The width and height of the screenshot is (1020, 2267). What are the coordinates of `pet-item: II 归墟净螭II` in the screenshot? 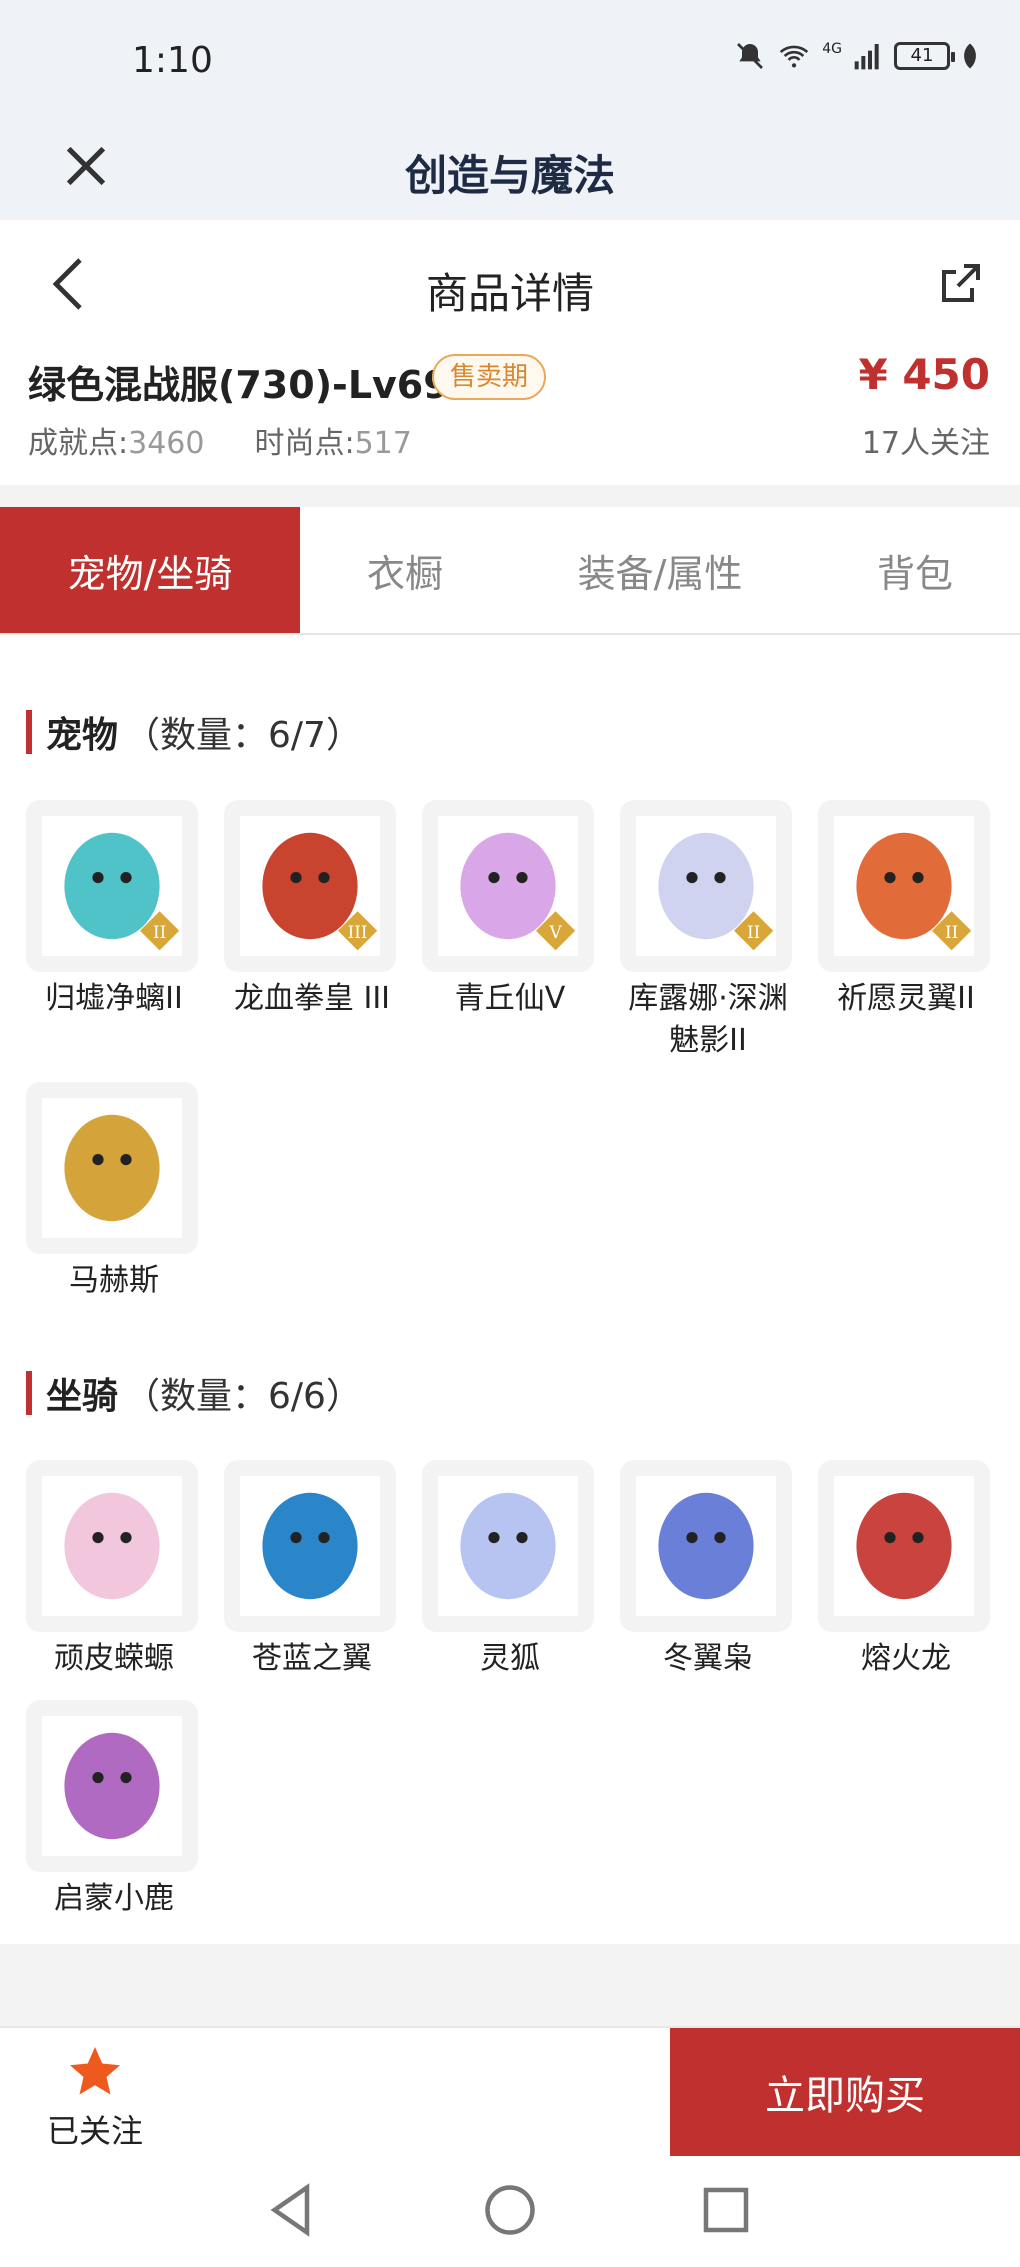 It's located at (114, 910).